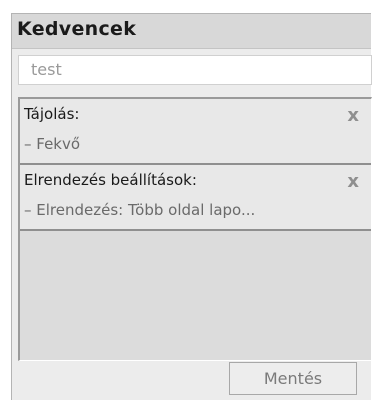 The image size is (373, 401). What do you see at coordinates (77, 29) in the screenshot?
I see `panel-title: Kedvencek` at bounding box center [77, 29].